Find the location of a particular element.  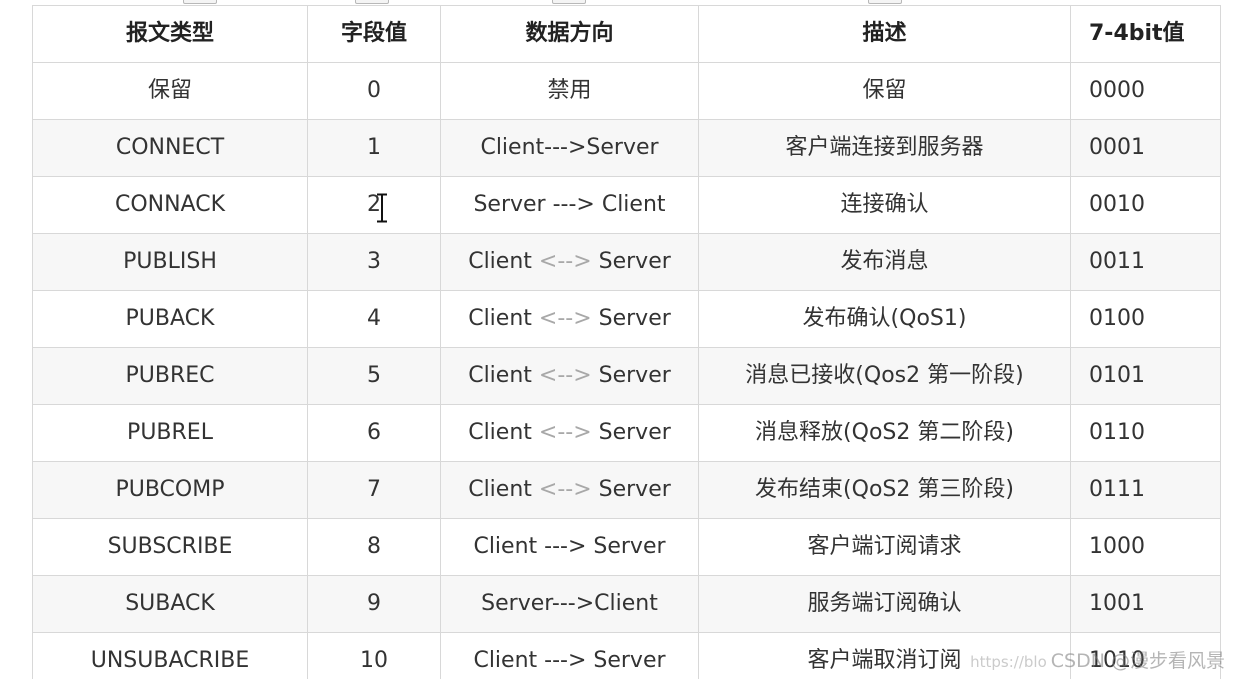

cell-data-direction: Client--->Server is located at coordinates (569, 148).